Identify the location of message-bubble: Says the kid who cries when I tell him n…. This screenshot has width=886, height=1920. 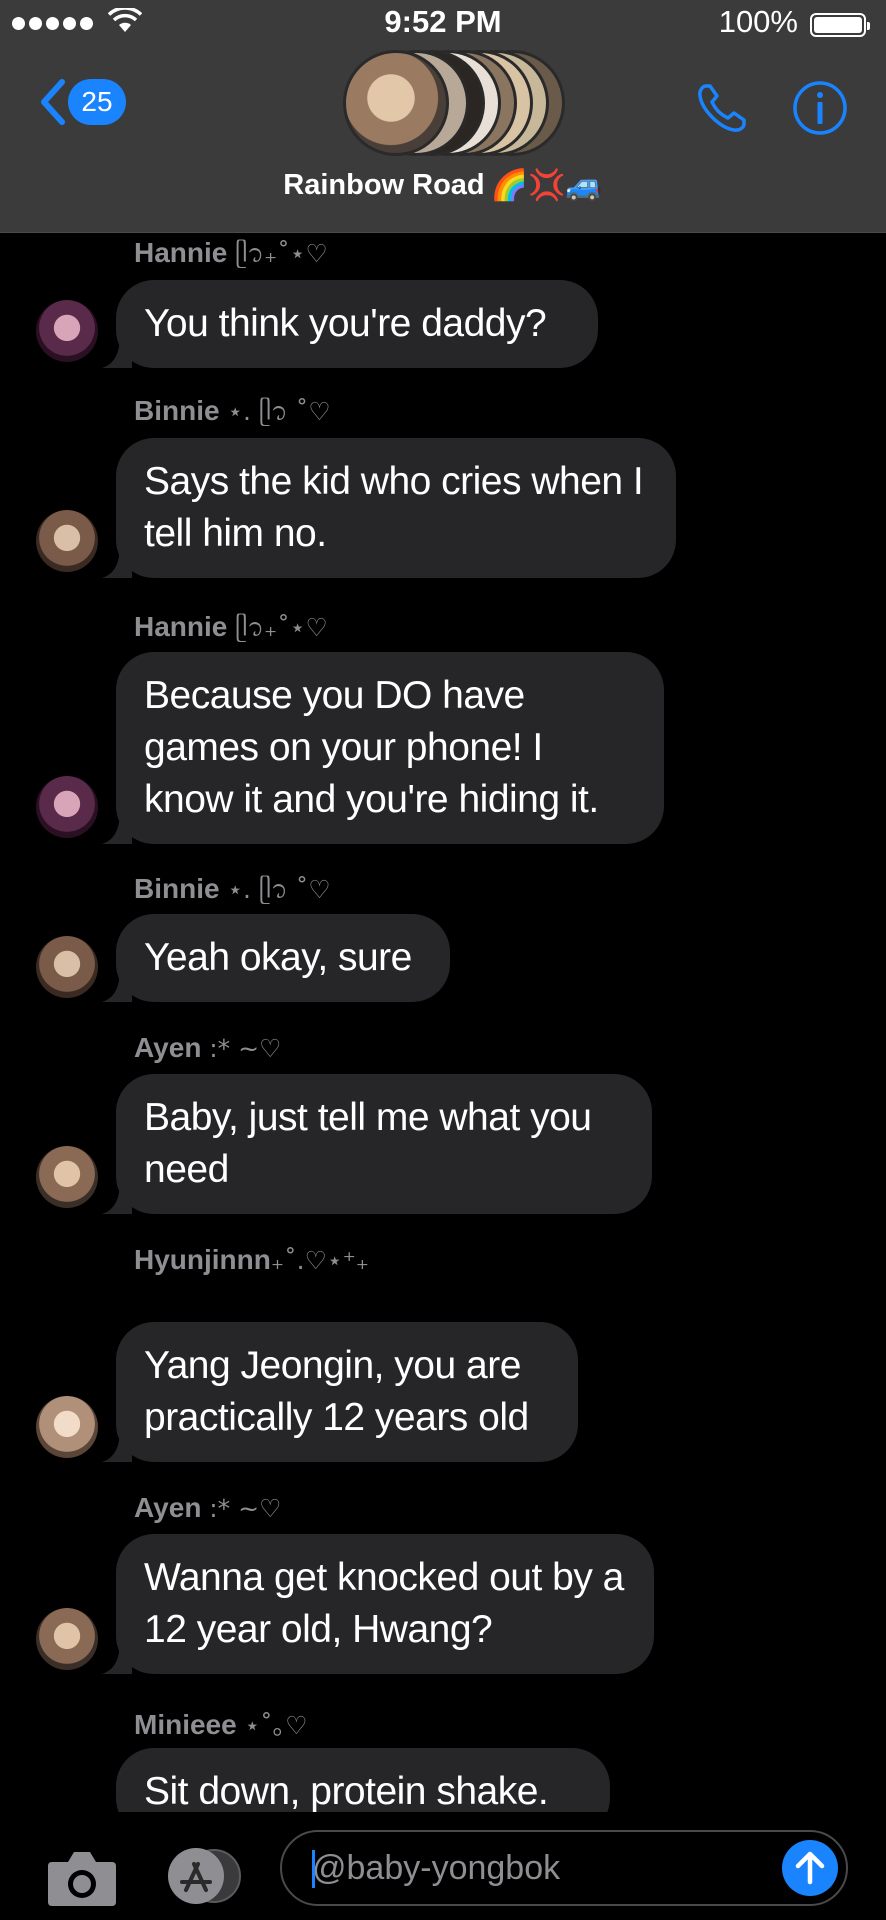
(389, 508).